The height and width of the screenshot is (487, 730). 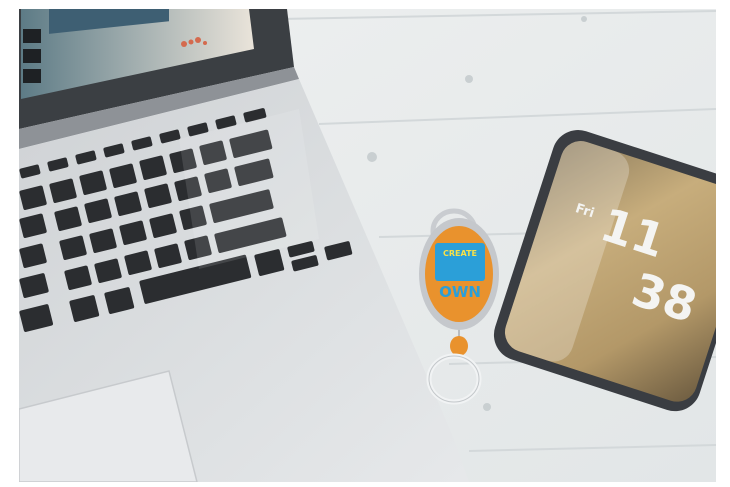 I want to click on badge-line3: OWN, so click(x=460, y=292).